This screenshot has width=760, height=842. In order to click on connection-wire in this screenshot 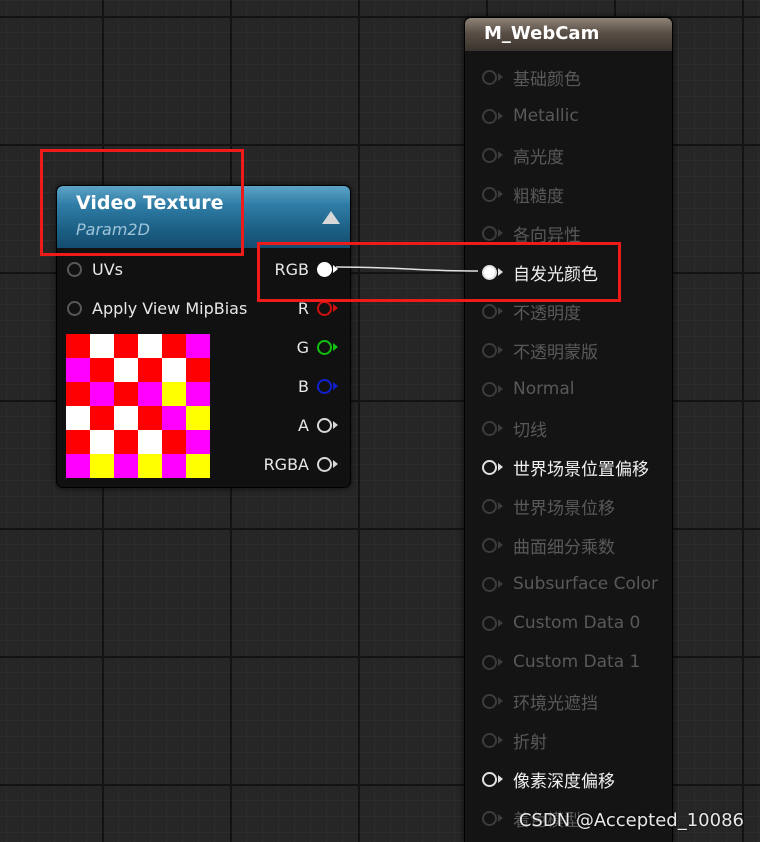, I will do `click(407, 269)`.